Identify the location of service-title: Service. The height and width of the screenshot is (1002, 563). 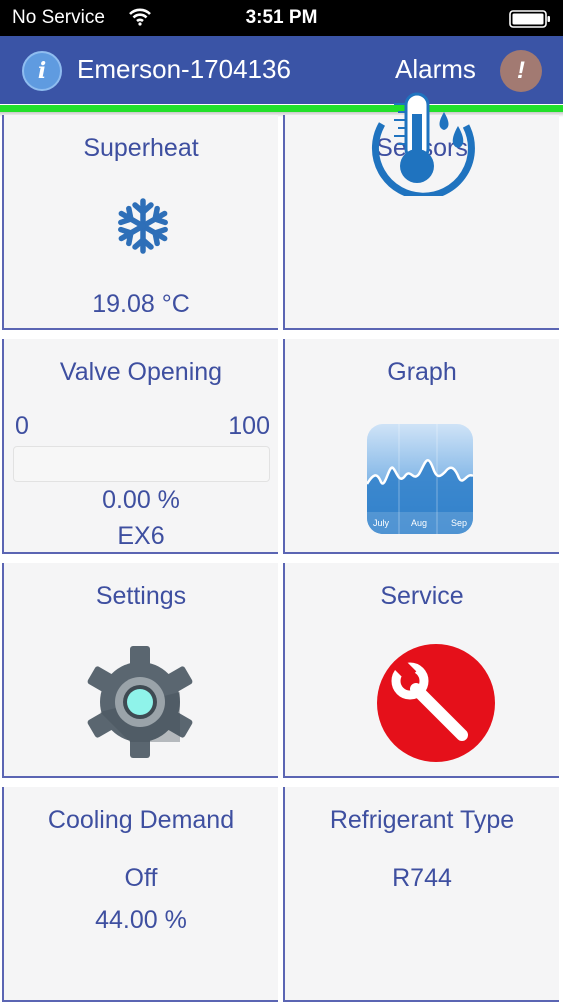
(422, 596).